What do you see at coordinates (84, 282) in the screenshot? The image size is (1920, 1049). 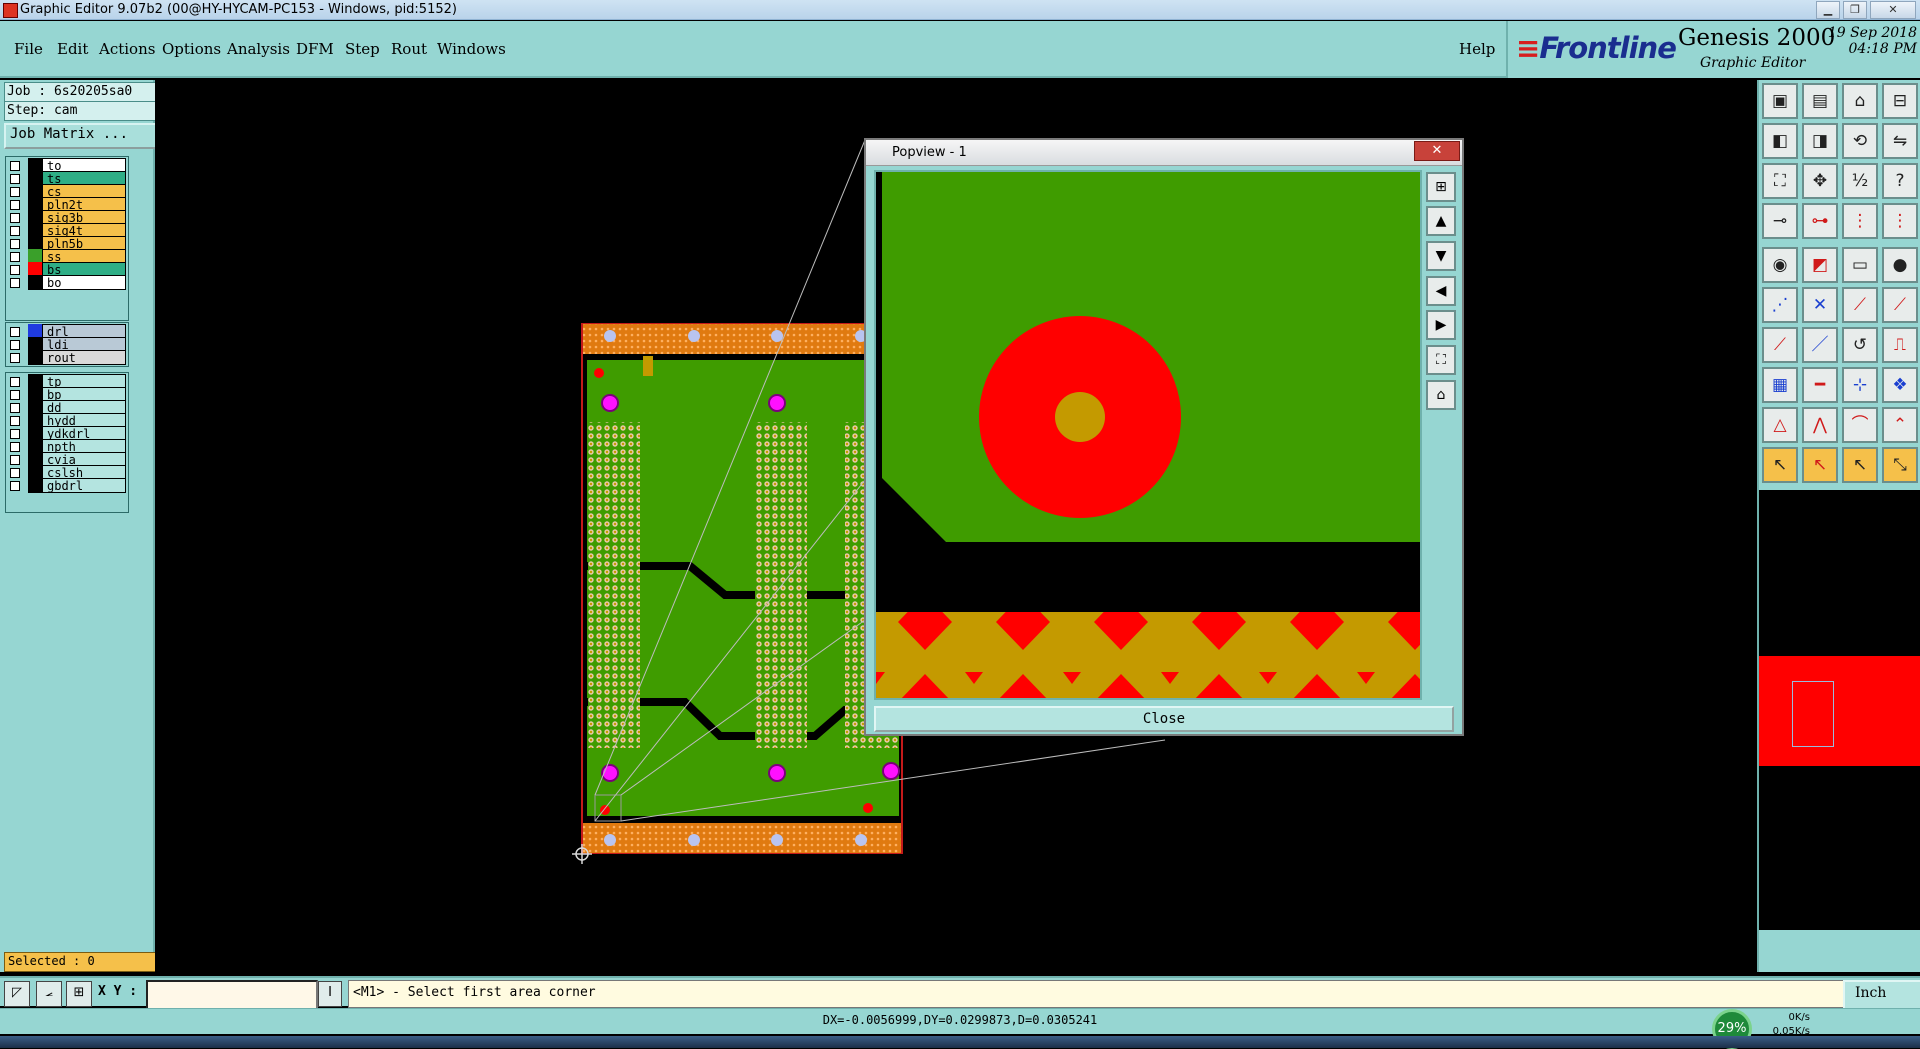 I see `layer-name: bo` at bounding box center [84, 282].